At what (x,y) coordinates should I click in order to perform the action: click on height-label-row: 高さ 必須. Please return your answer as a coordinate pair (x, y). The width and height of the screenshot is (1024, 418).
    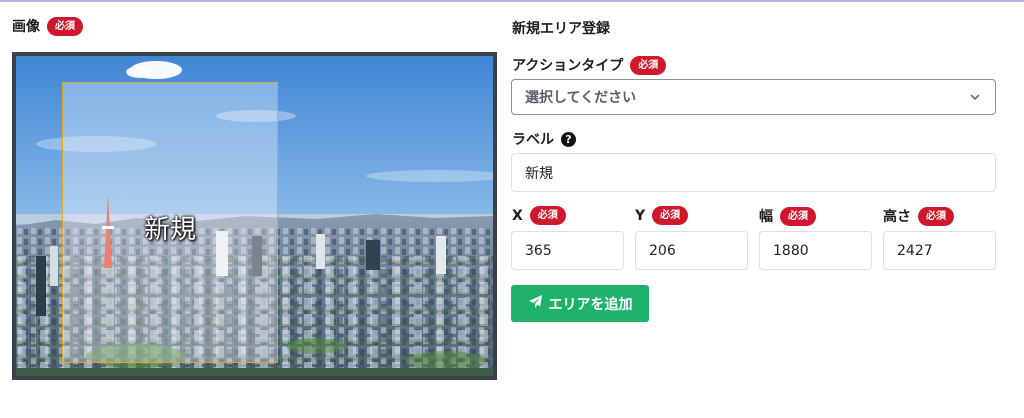
    Looking at the image, I should click on (918, 216).